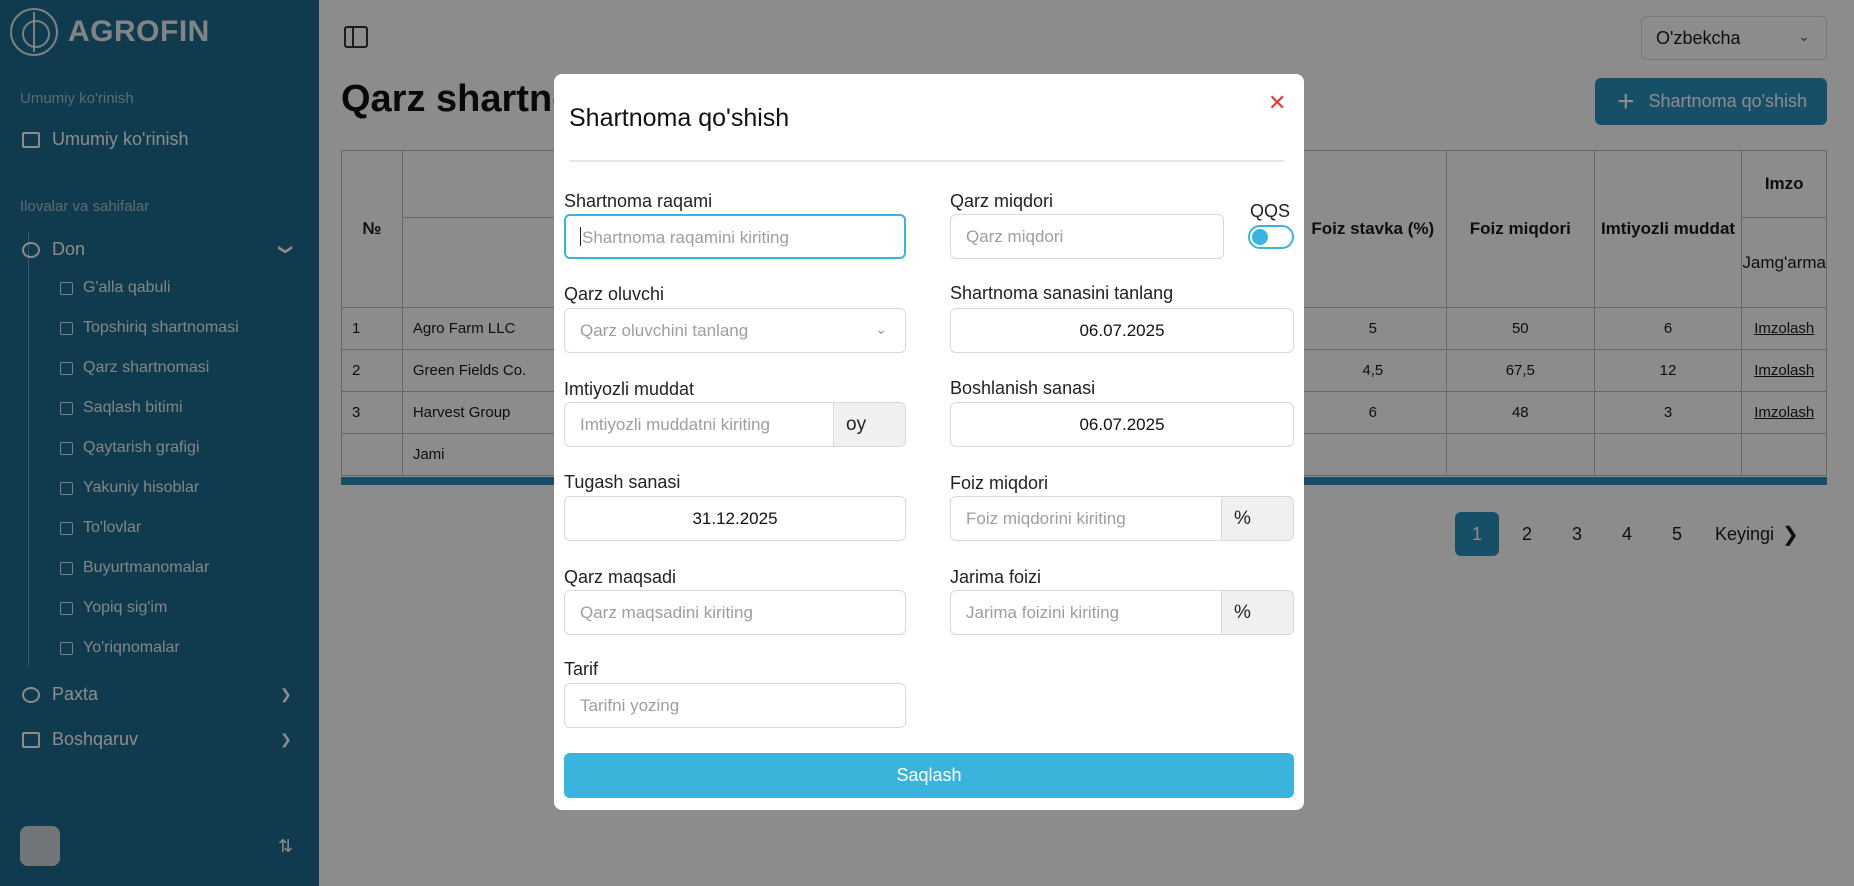 This screenshot has width=1854, height=886. Describe the element at coordinates (629, 389) in the screenshot. I see `grace-period-label: Imtiyozli muddat` at that location.